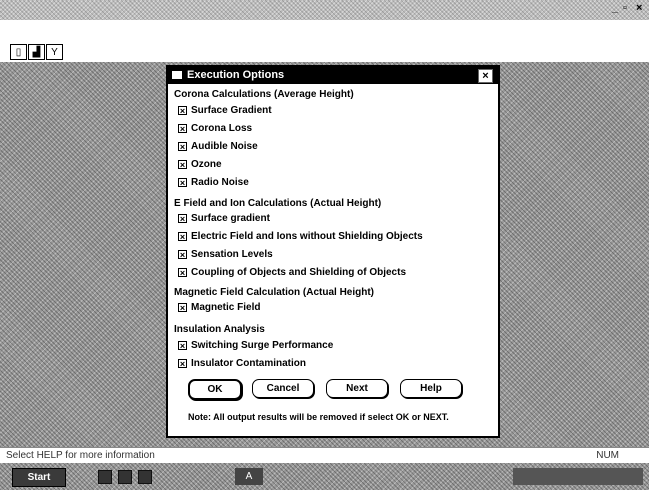 This screenshot has height=490, width=649. What do you see at coordinates (607, 455) in the screenshot?
I see `num-lock-indicator: NUM` at bounding box center [607, 455].